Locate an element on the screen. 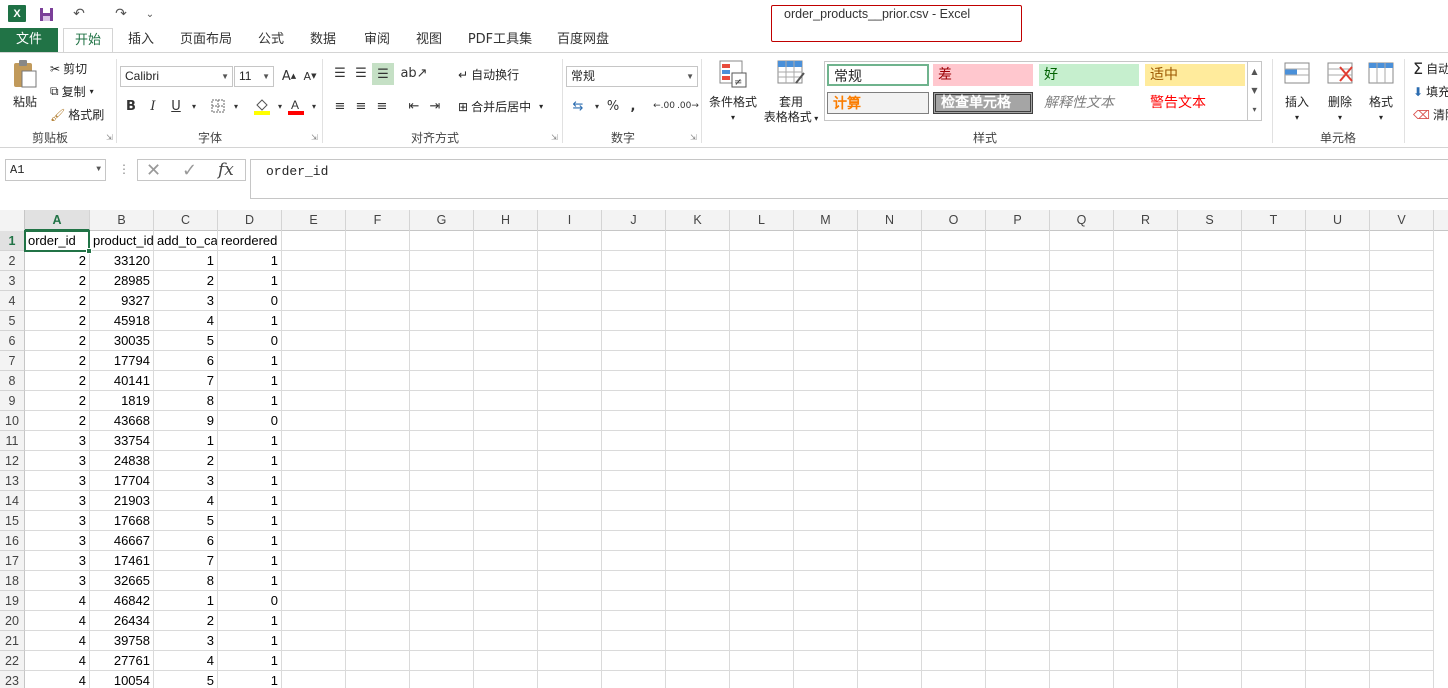  tab-page-layout: 页面布局 is located at coordinates (206, 40).